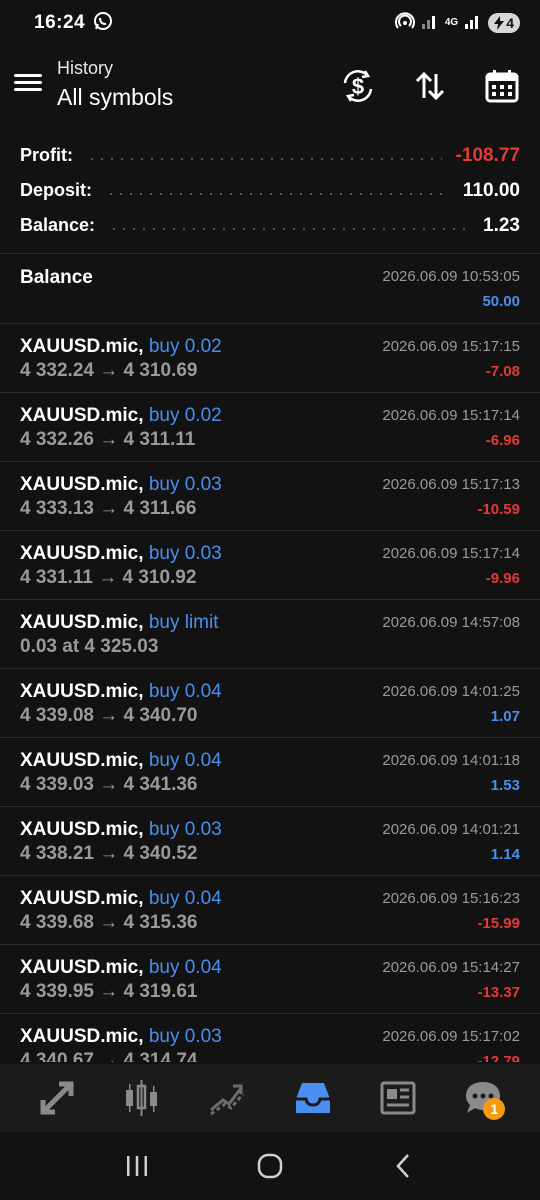 This screenshot has width=540, height=1200. I want to click on menu-icon, so click(28, 75).